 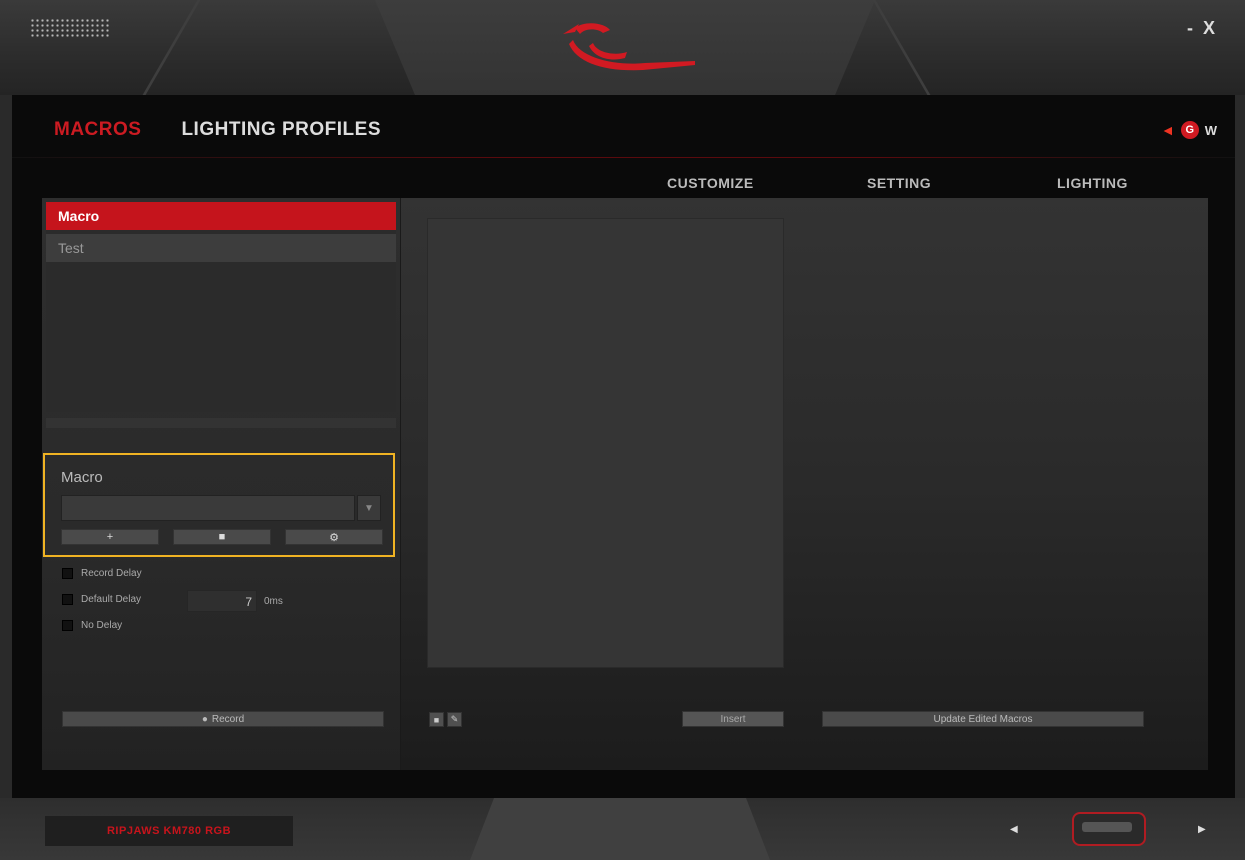 I want to click on macro-select, so click(x=208, y=508).